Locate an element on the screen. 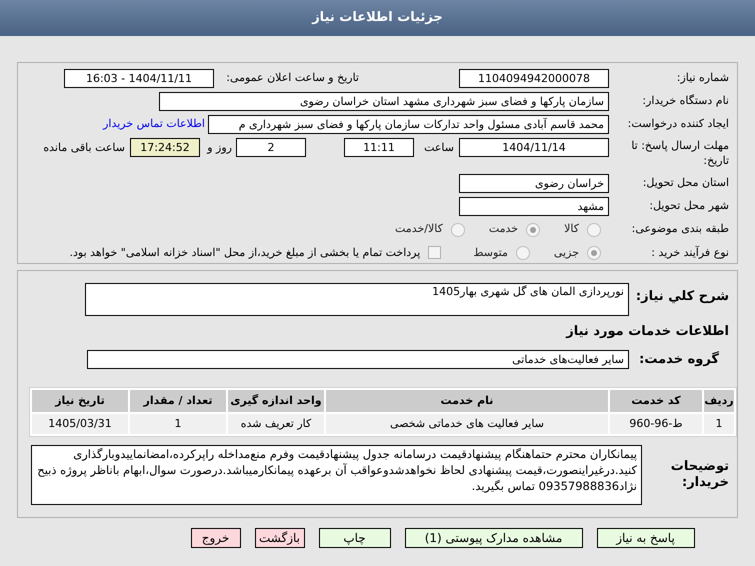 Image resolution: width=755 pixels, height=566 pixels. field-label: توضیحات خریدار: is located at coordinates (700, 475).